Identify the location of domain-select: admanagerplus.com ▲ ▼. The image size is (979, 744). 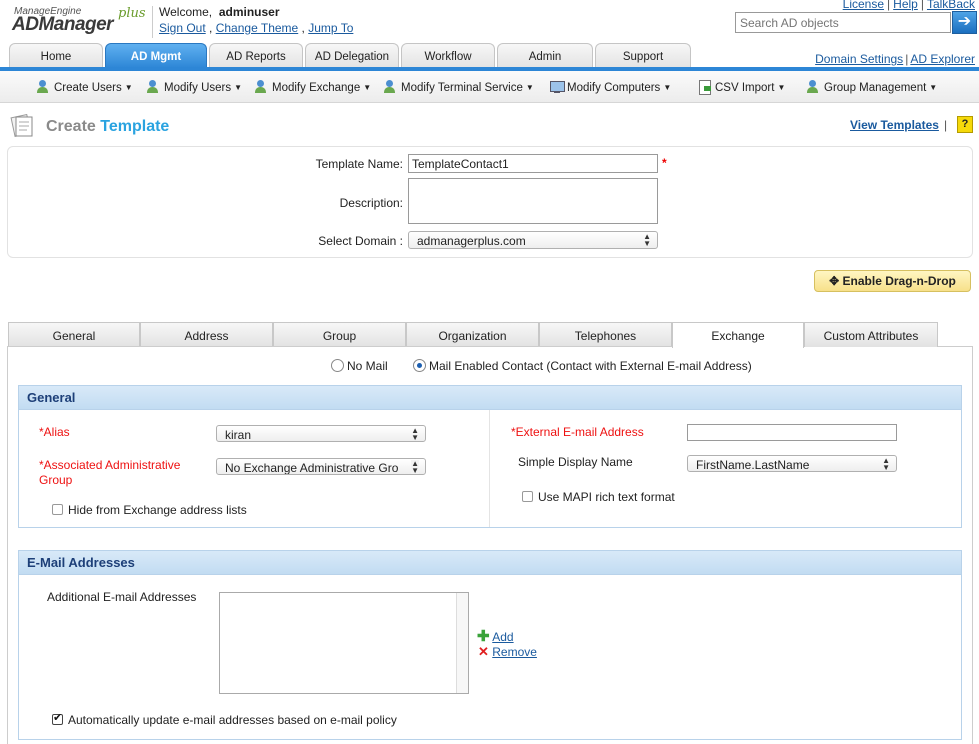
(533, 240).